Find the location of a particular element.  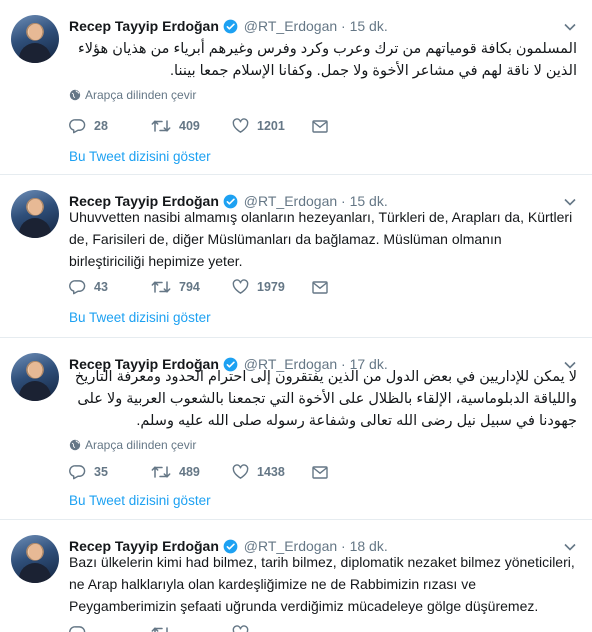

like-button: 1438 is located at coordinates (258, 472).